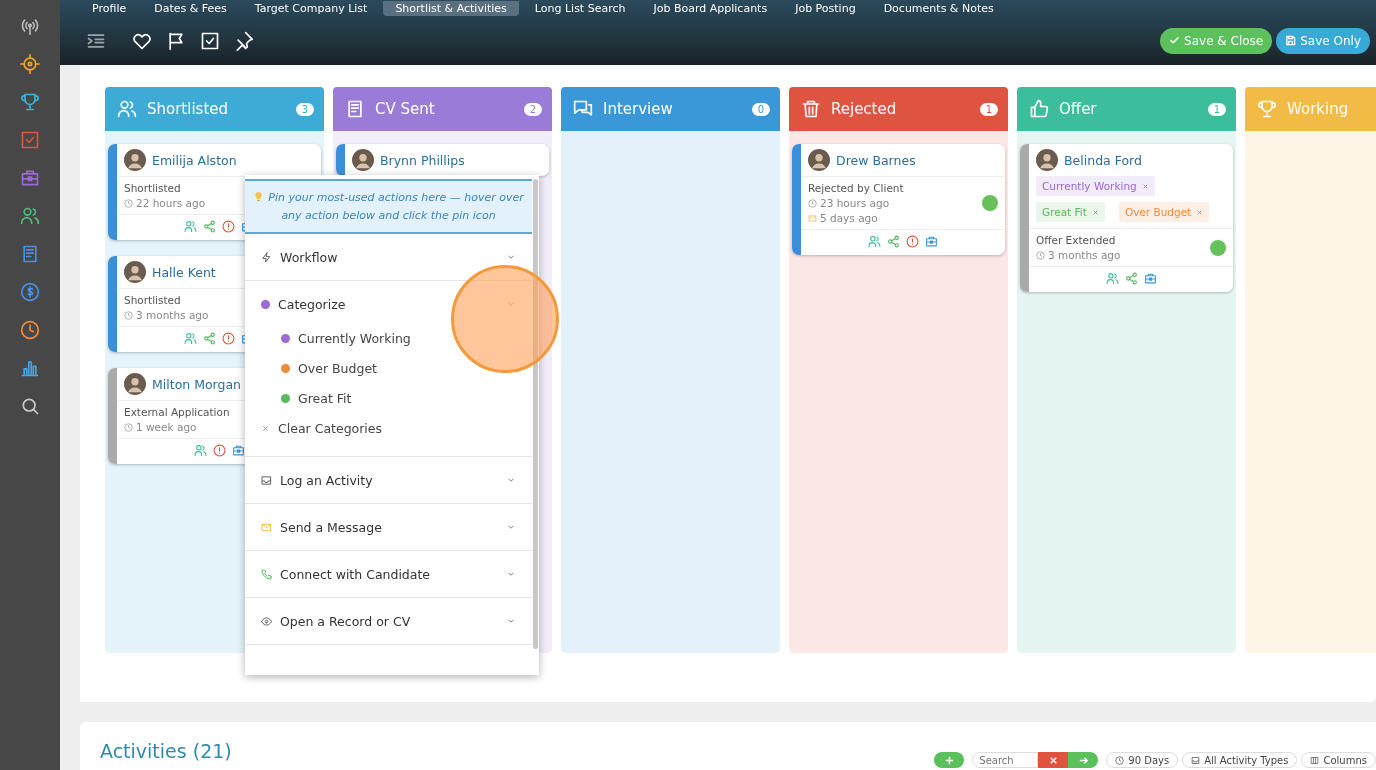 This screenshot has height=770, width=1376. I want to click on candidate-name: Drew Barnes, so click(876, 160).